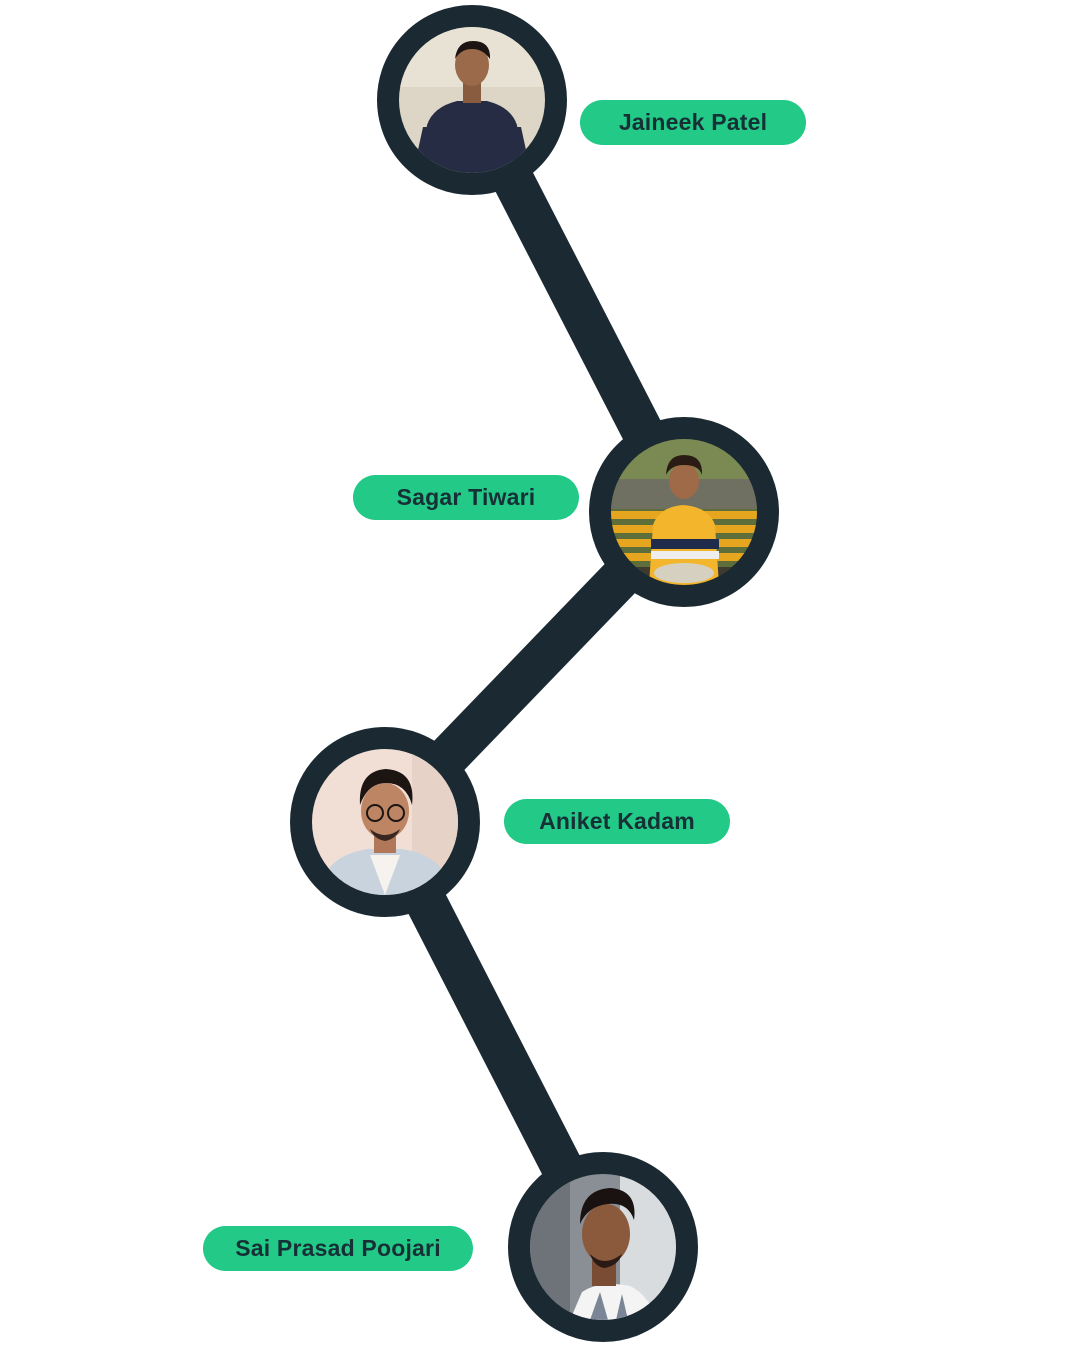 Image resolution: width=1080 pixels, height=1350 pixels. I want to click on member-name-label: Sagar Tiwari, so click(466, 497).